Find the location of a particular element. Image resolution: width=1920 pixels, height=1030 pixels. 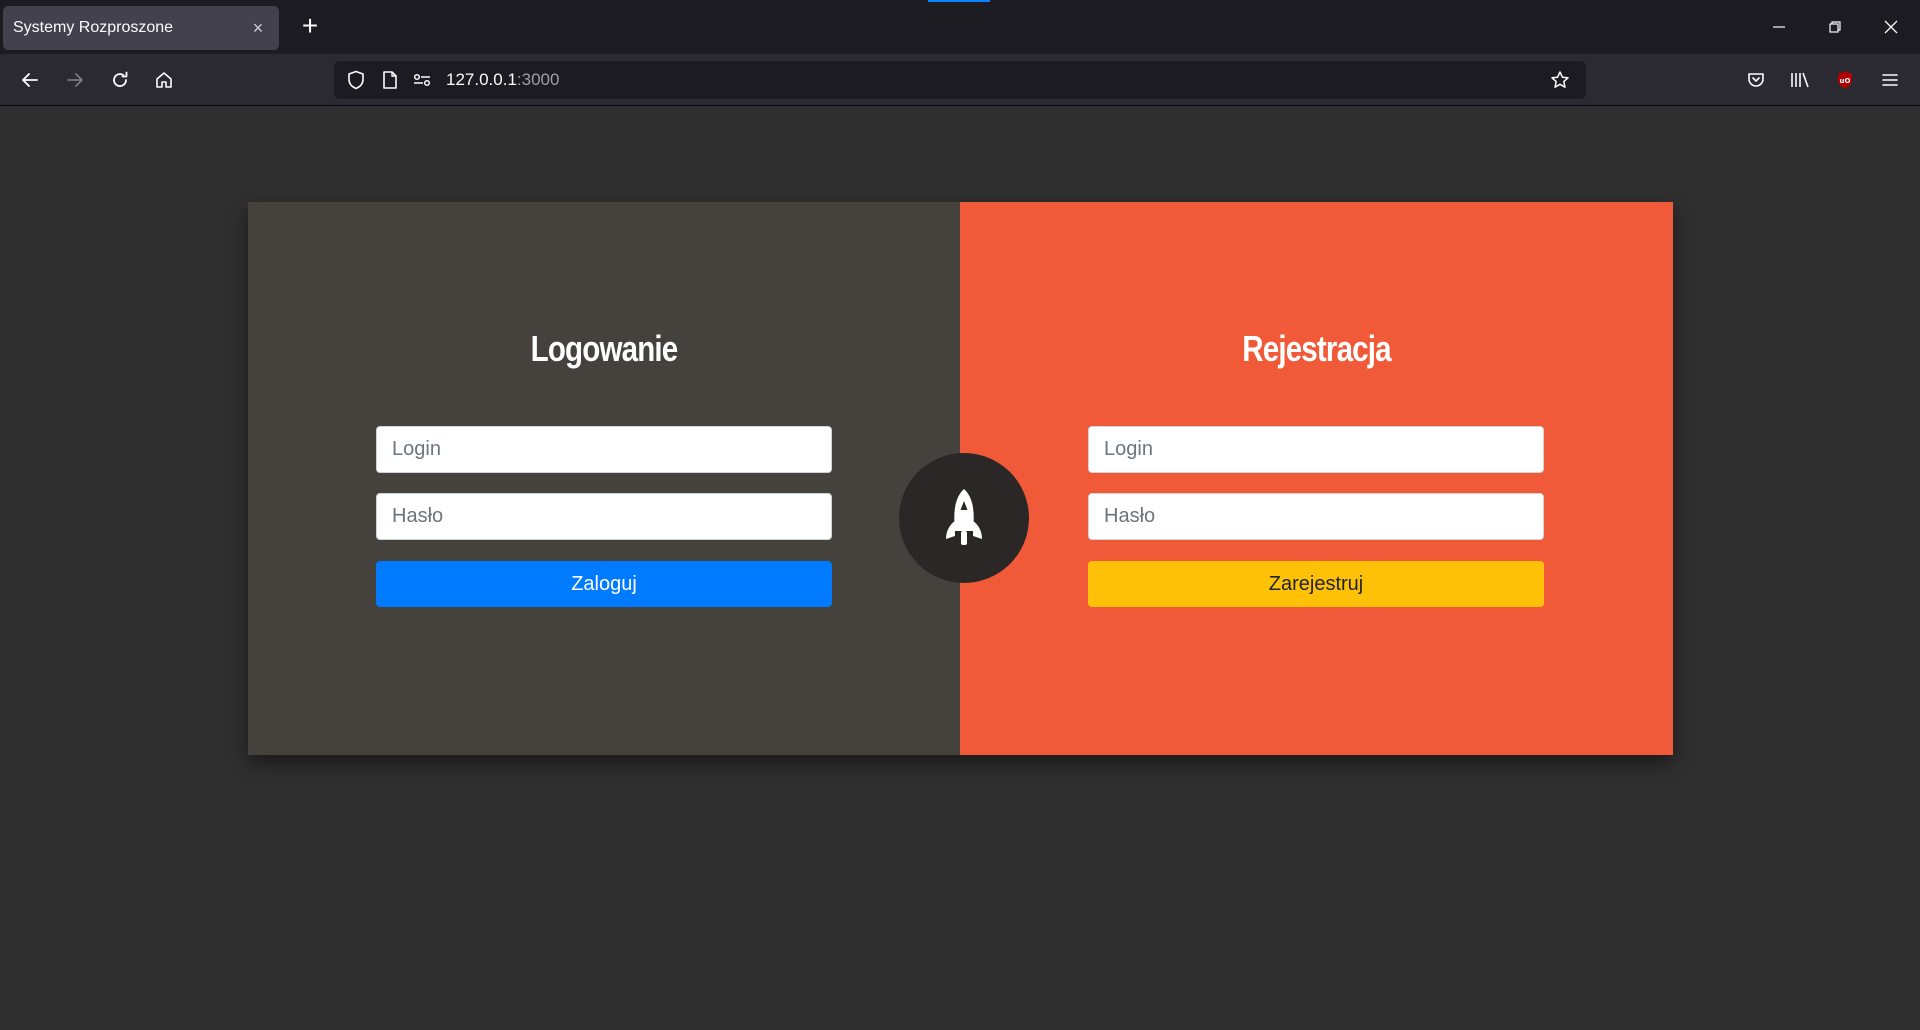

minimize-window-button is located at coordinates (1779, 27).